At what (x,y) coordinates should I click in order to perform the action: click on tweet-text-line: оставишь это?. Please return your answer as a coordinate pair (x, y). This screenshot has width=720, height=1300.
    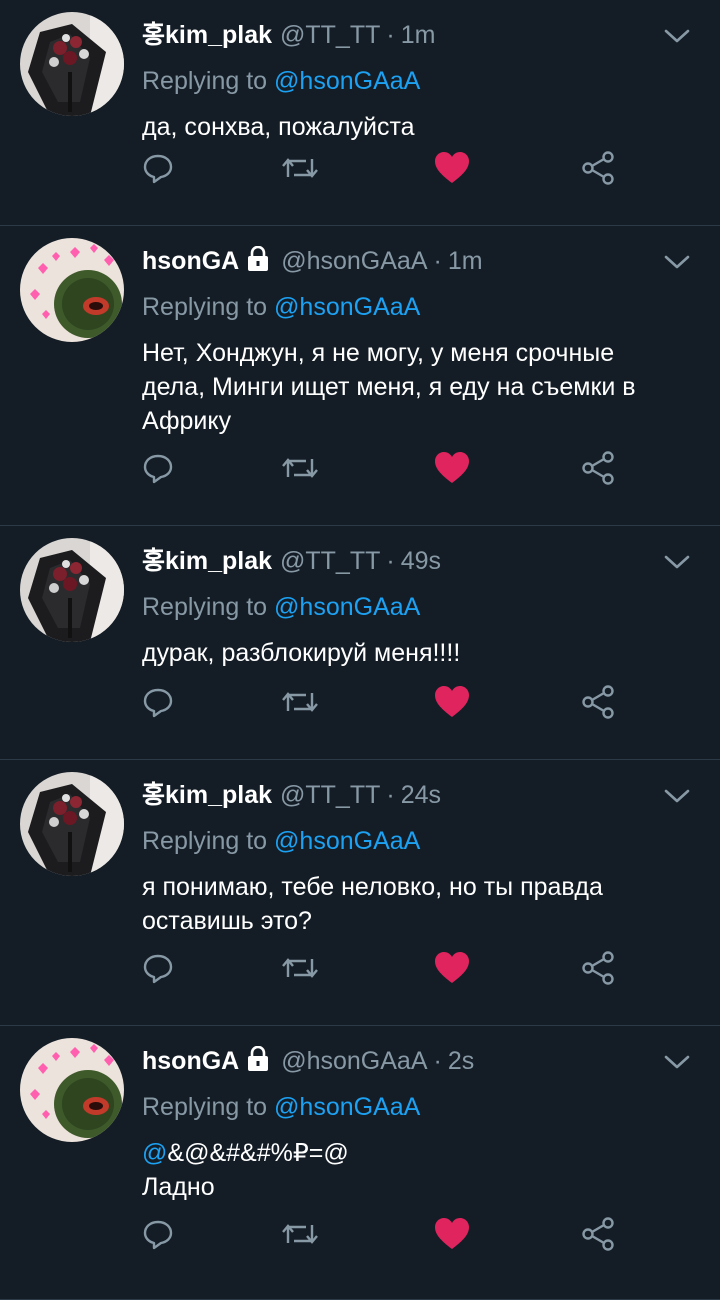
    Looking at the image, I should click on (421, 921).